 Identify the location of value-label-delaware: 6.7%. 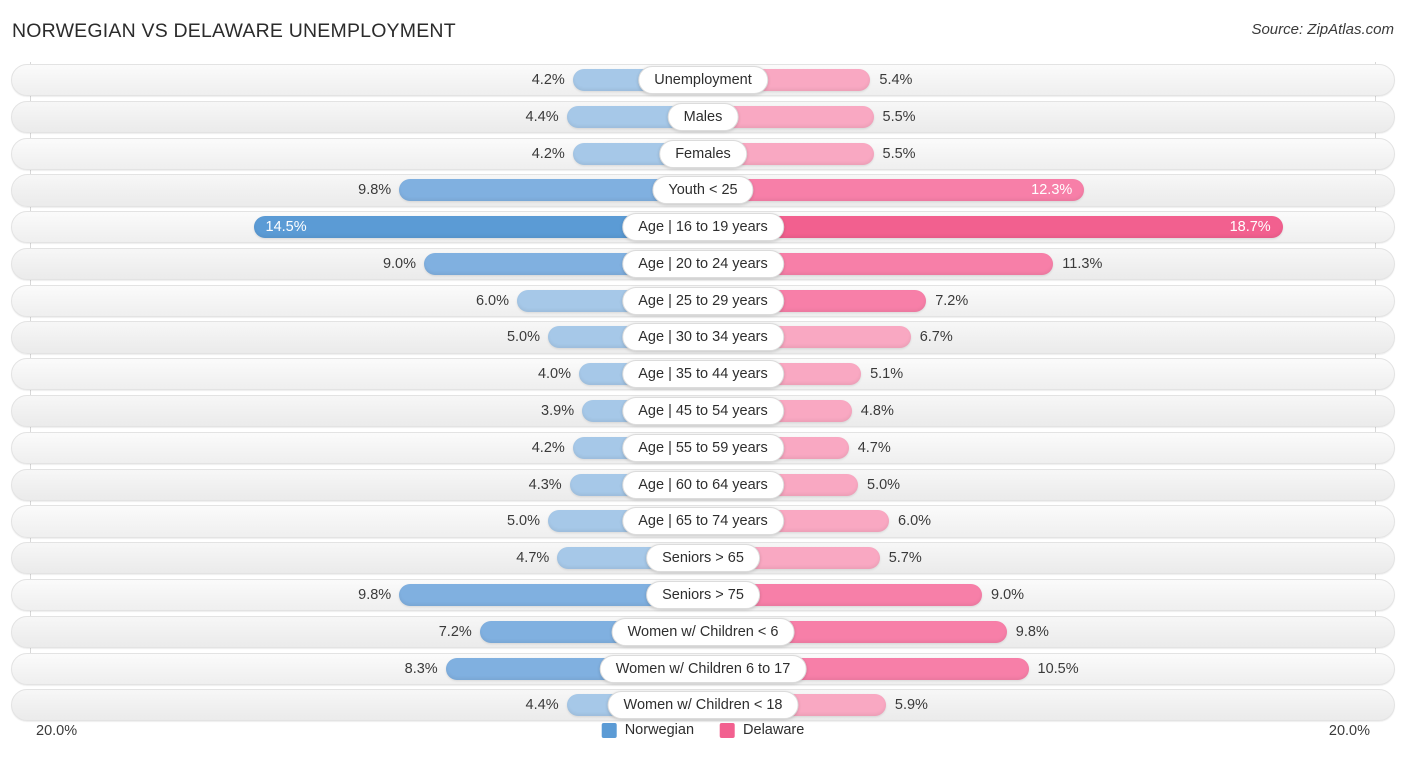
(936, 337).